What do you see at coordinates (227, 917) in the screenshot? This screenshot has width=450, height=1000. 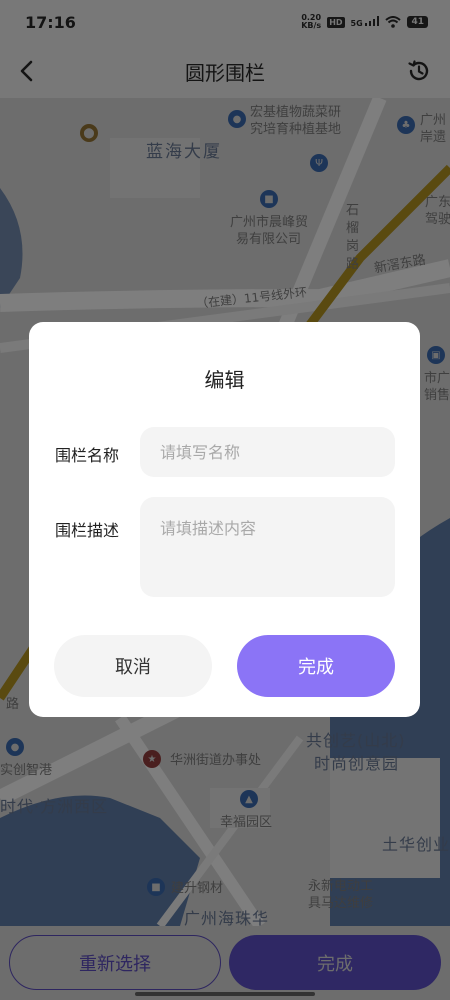 I see `map-label-haizhu: 广州海珠华` at bounding box center [227, 917].